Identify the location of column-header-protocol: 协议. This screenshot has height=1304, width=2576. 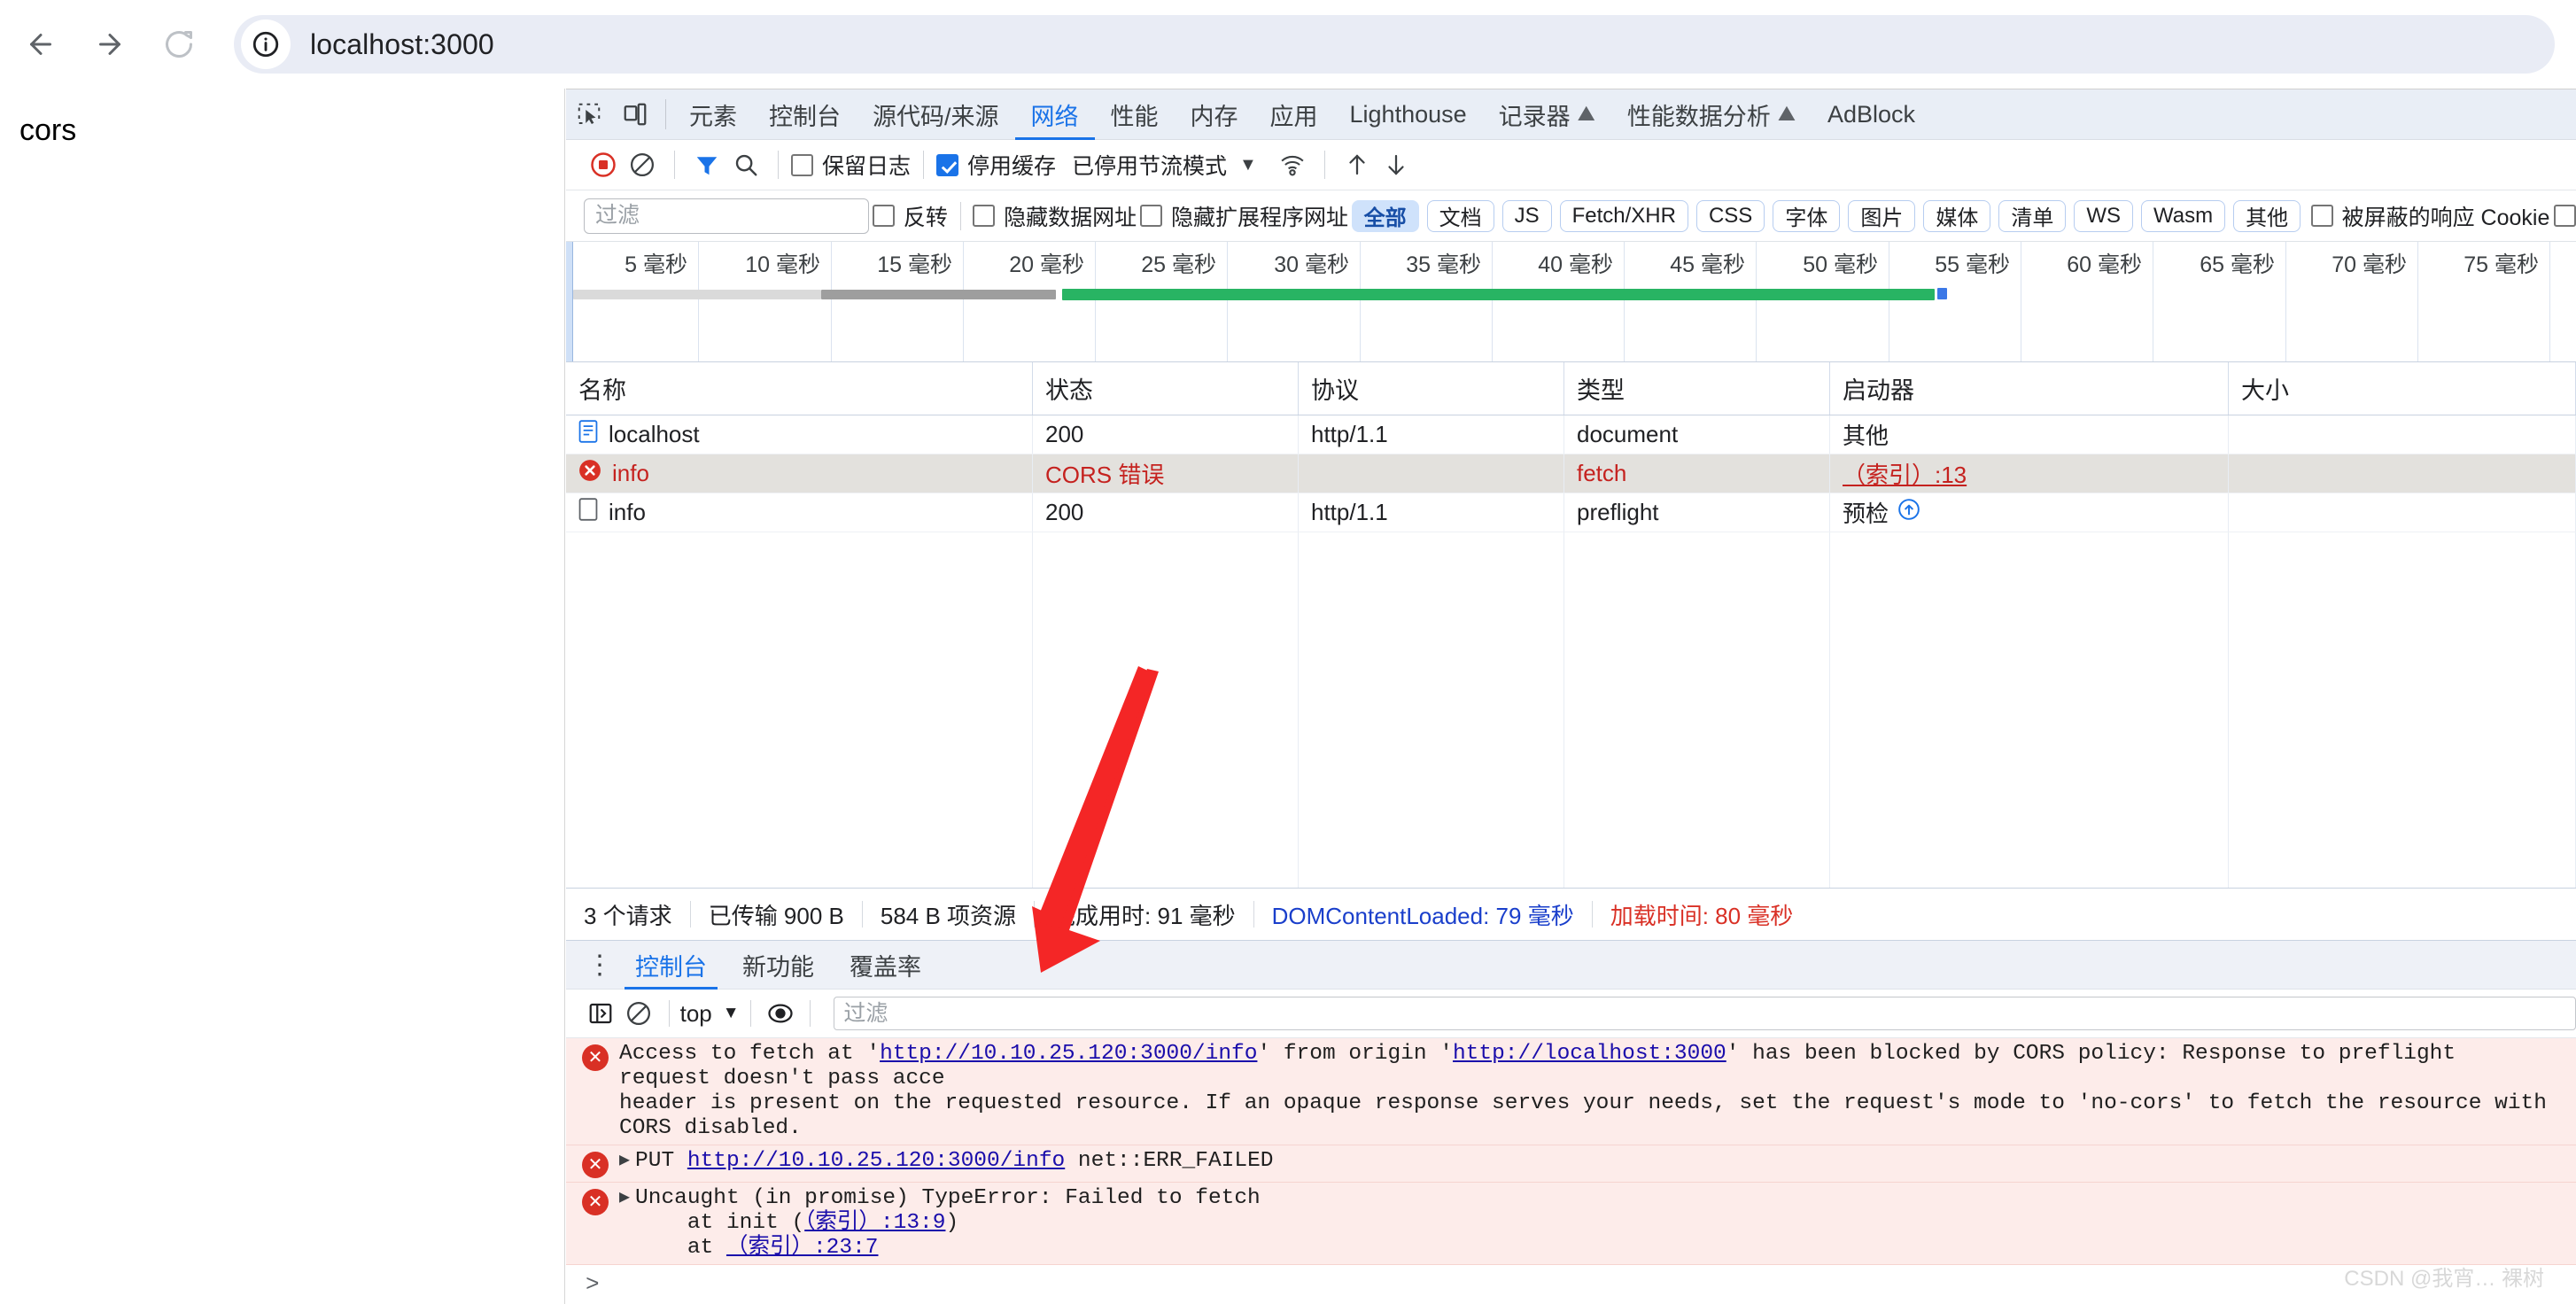
(1431, 388).